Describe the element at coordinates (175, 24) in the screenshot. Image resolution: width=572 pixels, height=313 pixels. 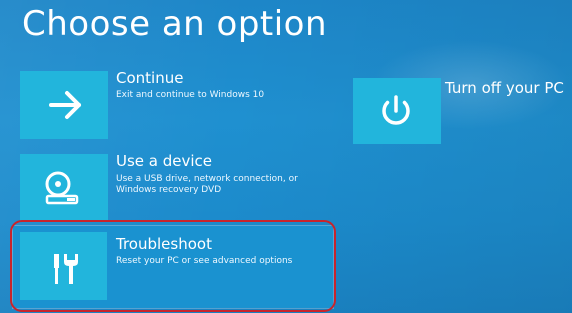
I see `page-title: Choose an option` at that location.